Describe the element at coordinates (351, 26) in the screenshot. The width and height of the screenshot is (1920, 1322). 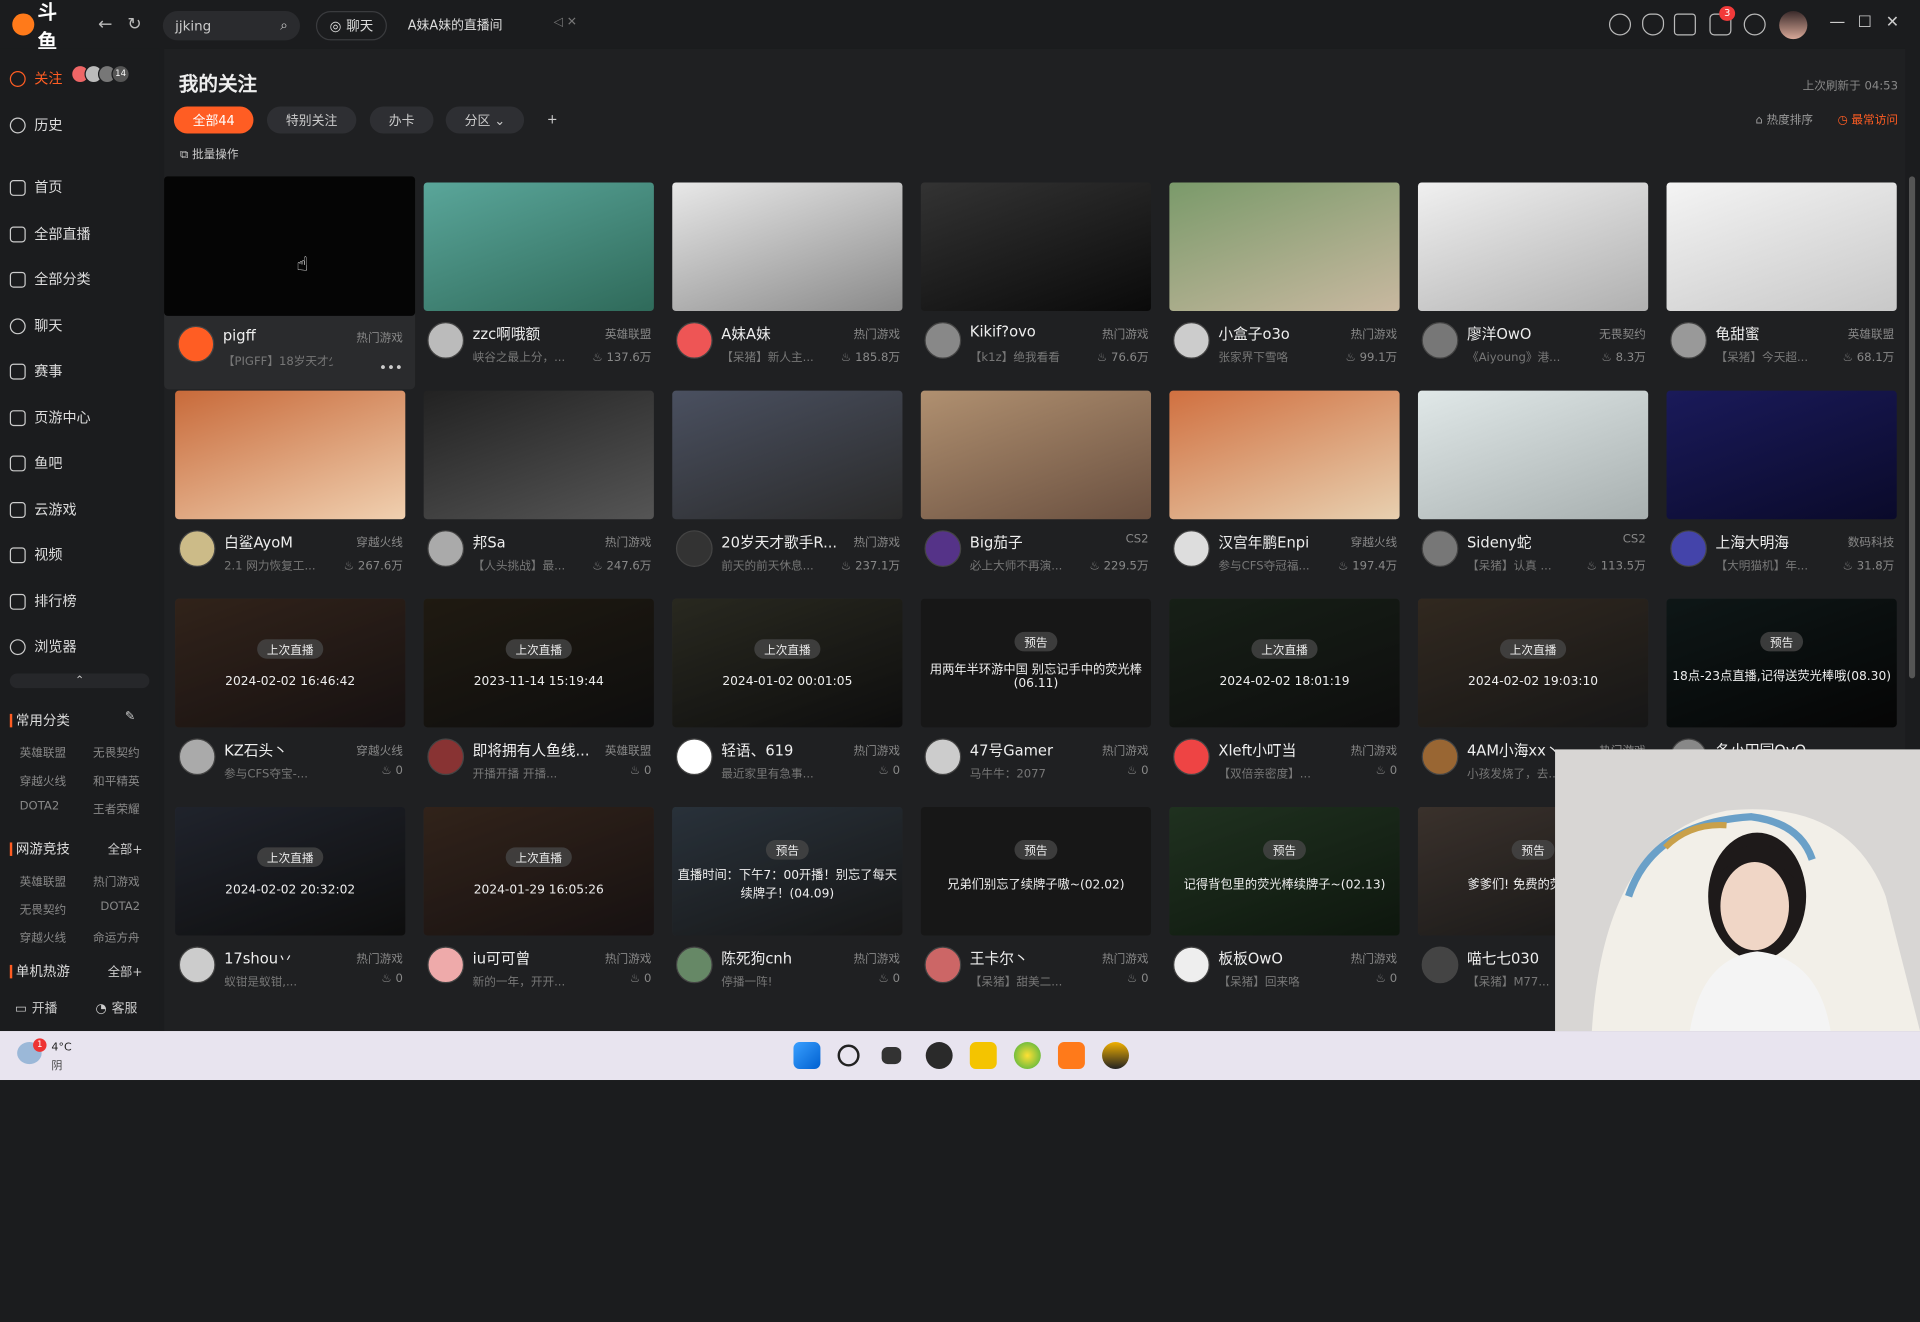
I see `chat-button: ◎ 聊天` at that location.